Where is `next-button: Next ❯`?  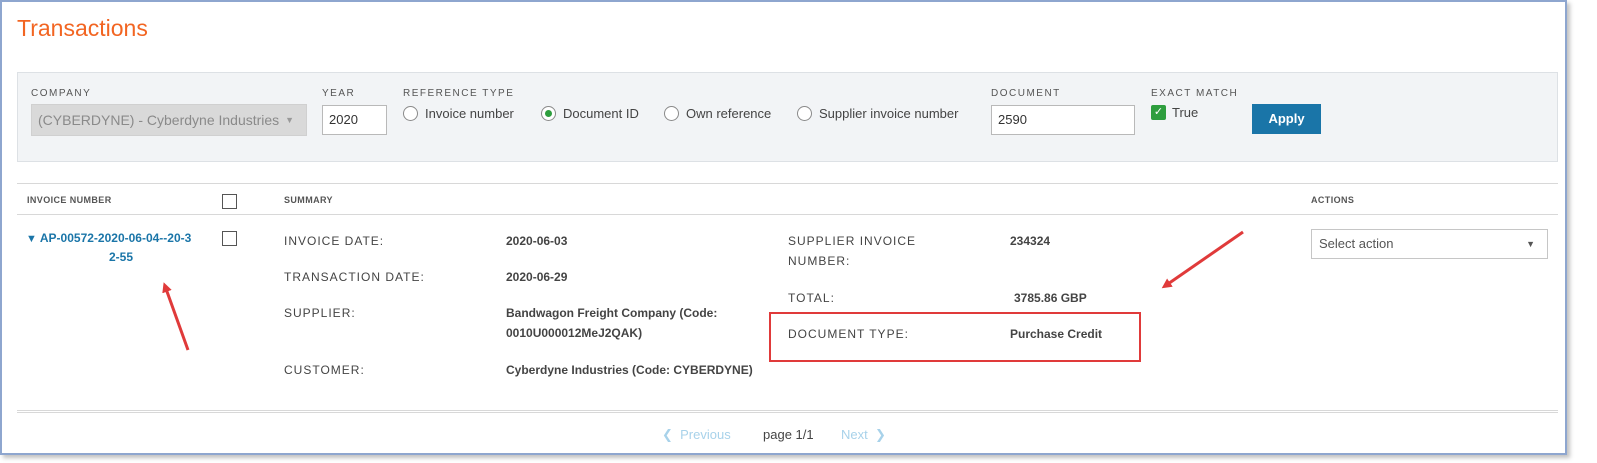 next-button: Next ❯ is located at coordinates (863, 435).